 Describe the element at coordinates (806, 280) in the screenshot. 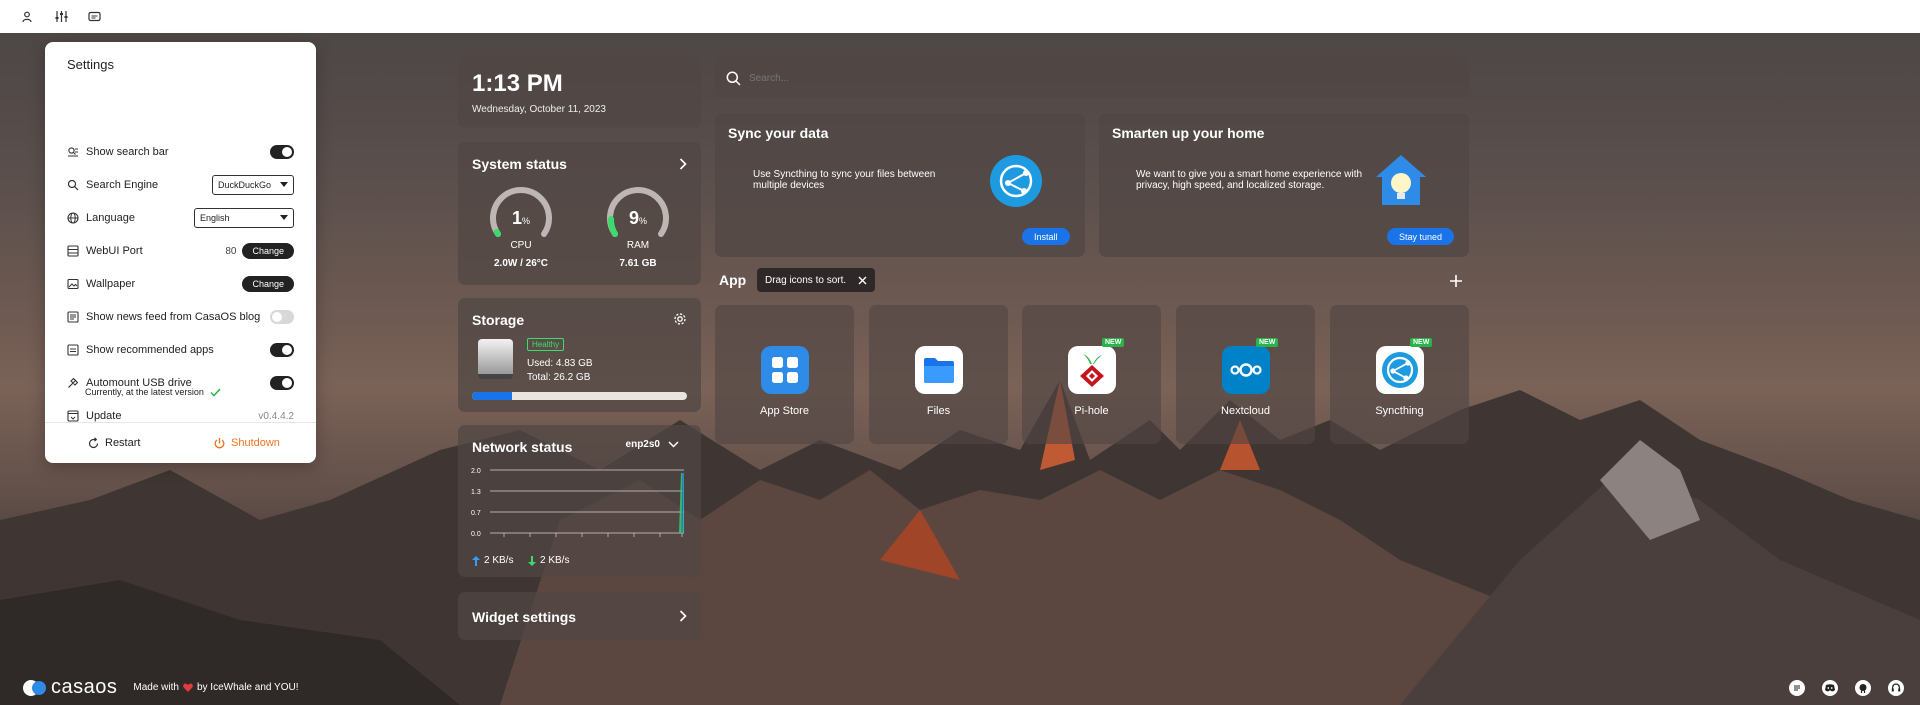

I see `drag-sort-tooltip-text: Drag icons to sort.` at that location.